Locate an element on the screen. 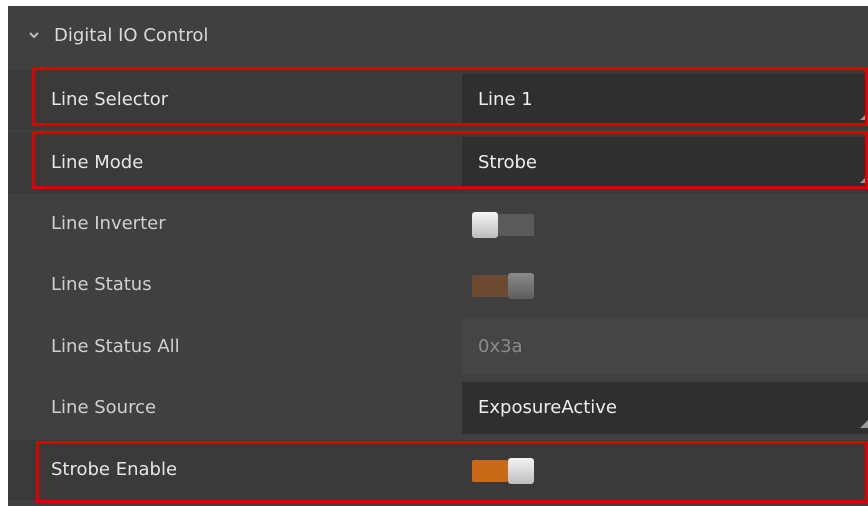 The width and height of the screenshot is (868, 506). row-line-mode: Line Mode Strobe is located at coordinates (438, 163).